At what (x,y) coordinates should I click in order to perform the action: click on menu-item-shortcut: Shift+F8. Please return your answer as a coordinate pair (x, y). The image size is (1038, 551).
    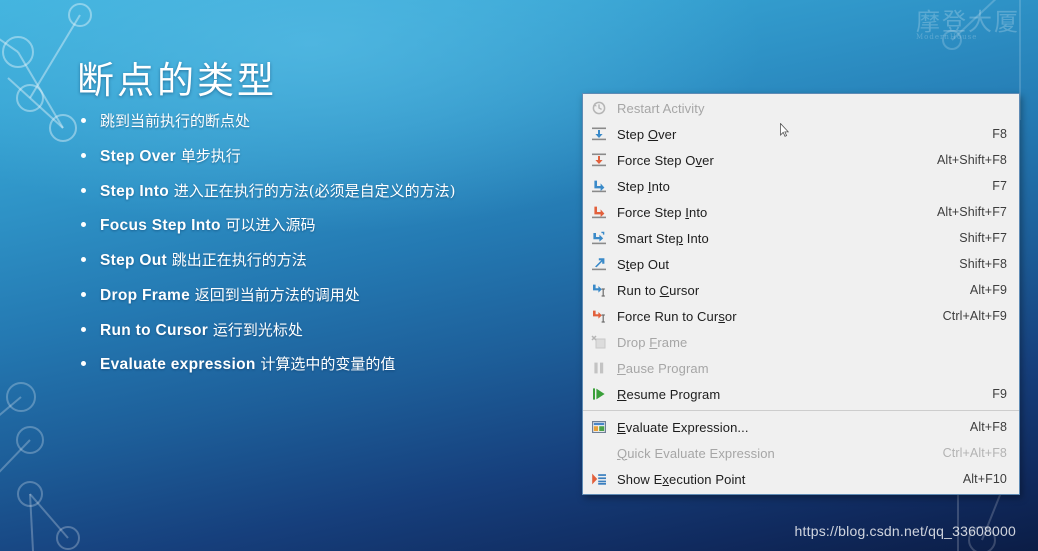
    Looking at the image, I should click on (983, 264).